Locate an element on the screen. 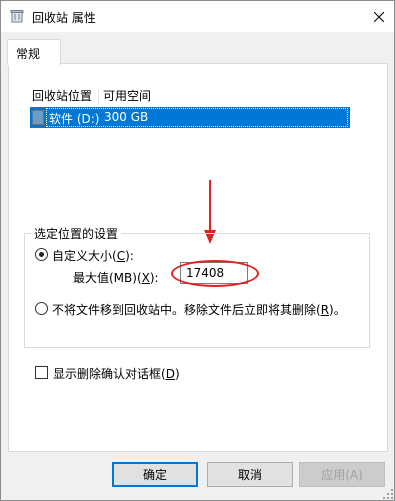  window-title: 回收站 属性 is located at coordinates (64, 18).